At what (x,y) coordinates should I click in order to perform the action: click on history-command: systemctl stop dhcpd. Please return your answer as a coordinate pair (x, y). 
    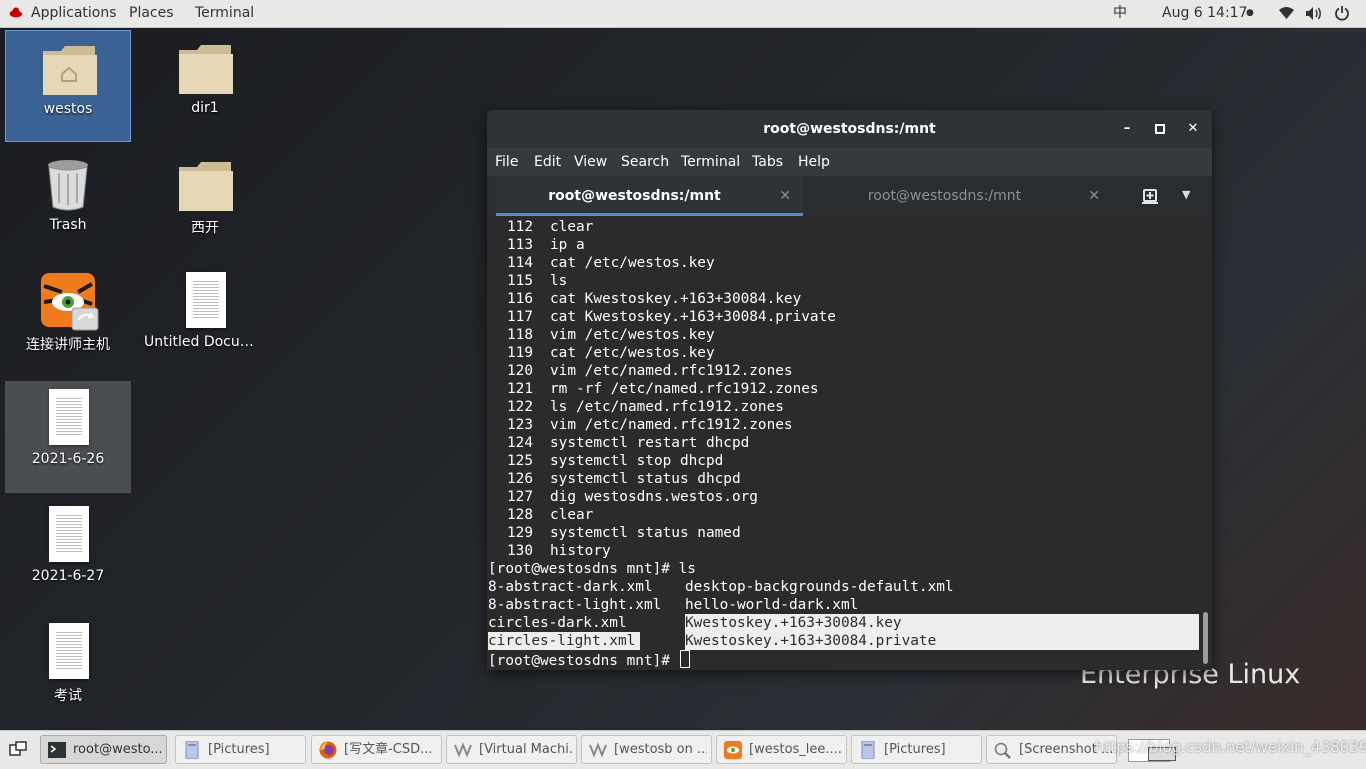
    Looking at the image, I should click on (637, 461).